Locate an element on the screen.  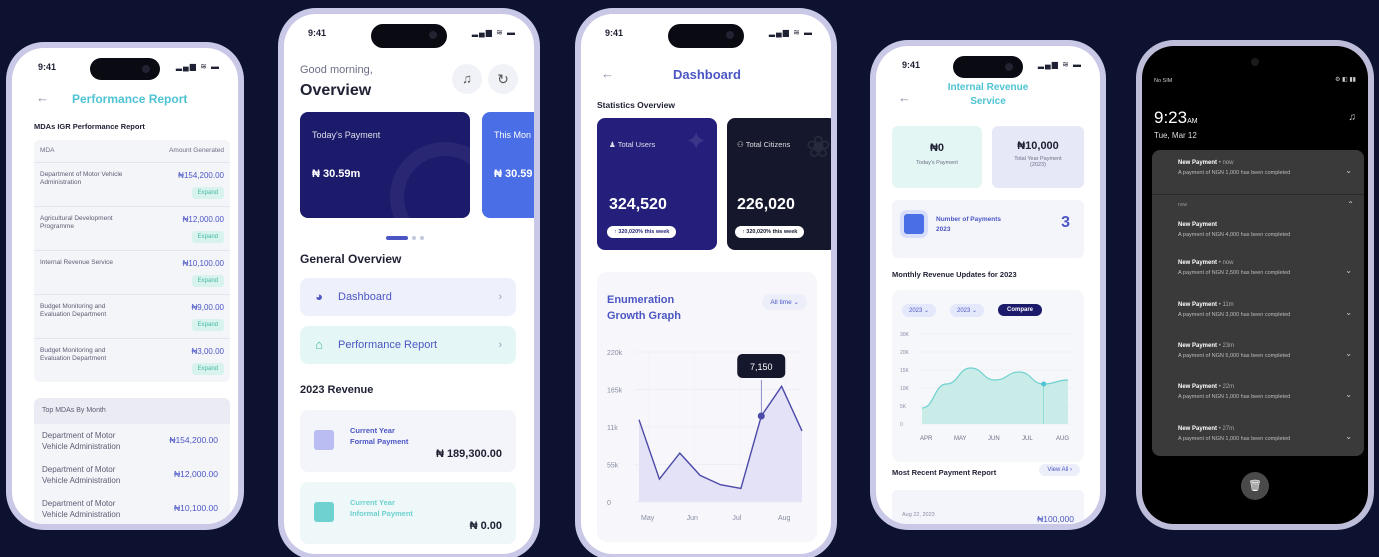
status-icons: ▂▄▆ ≋ ▬ is located at coordinates (493, 32).